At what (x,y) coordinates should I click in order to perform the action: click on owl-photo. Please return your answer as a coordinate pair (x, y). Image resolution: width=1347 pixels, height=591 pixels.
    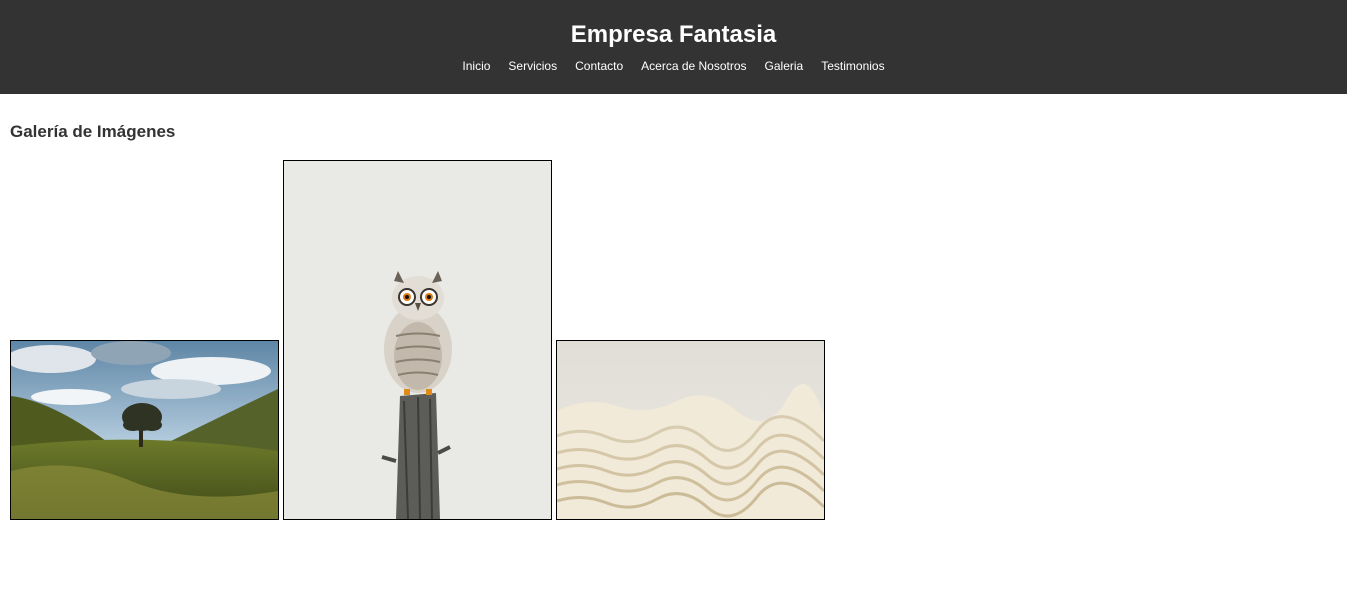
    Looking at the image, I should click on (417, 340).